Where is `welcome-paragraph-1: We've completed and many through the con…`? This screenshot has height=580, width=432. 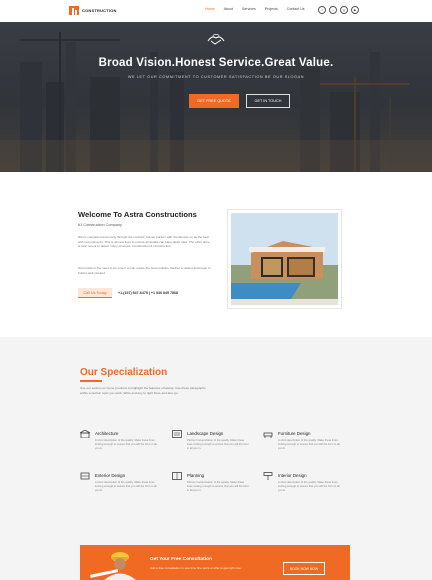 welcome-paragraph-1: We've completed and many through the con… is located at coordinates (144, 242).